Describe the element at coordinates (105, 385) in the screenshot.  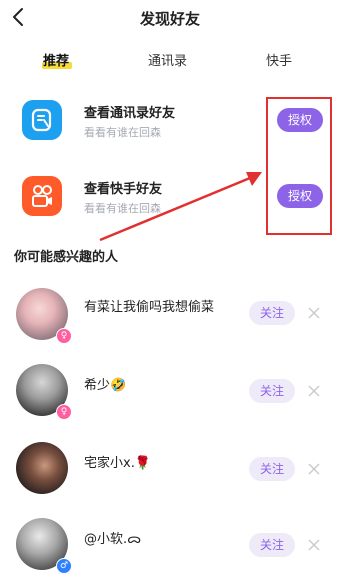
I see `user-name: 希少🤣` at that location.